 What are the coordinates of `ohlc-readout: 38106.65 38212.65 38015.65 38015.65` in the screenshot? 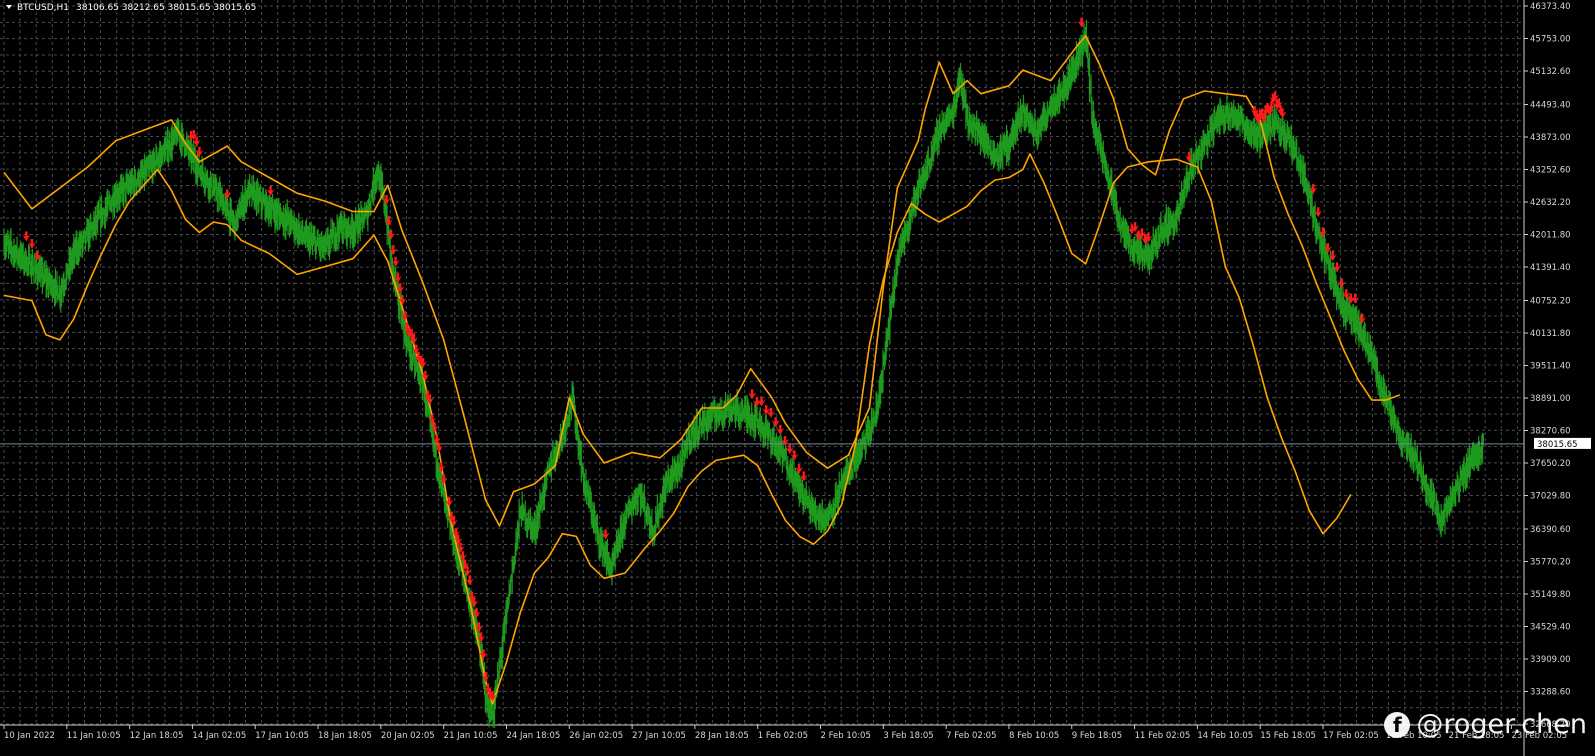 It's located at (166, 8).